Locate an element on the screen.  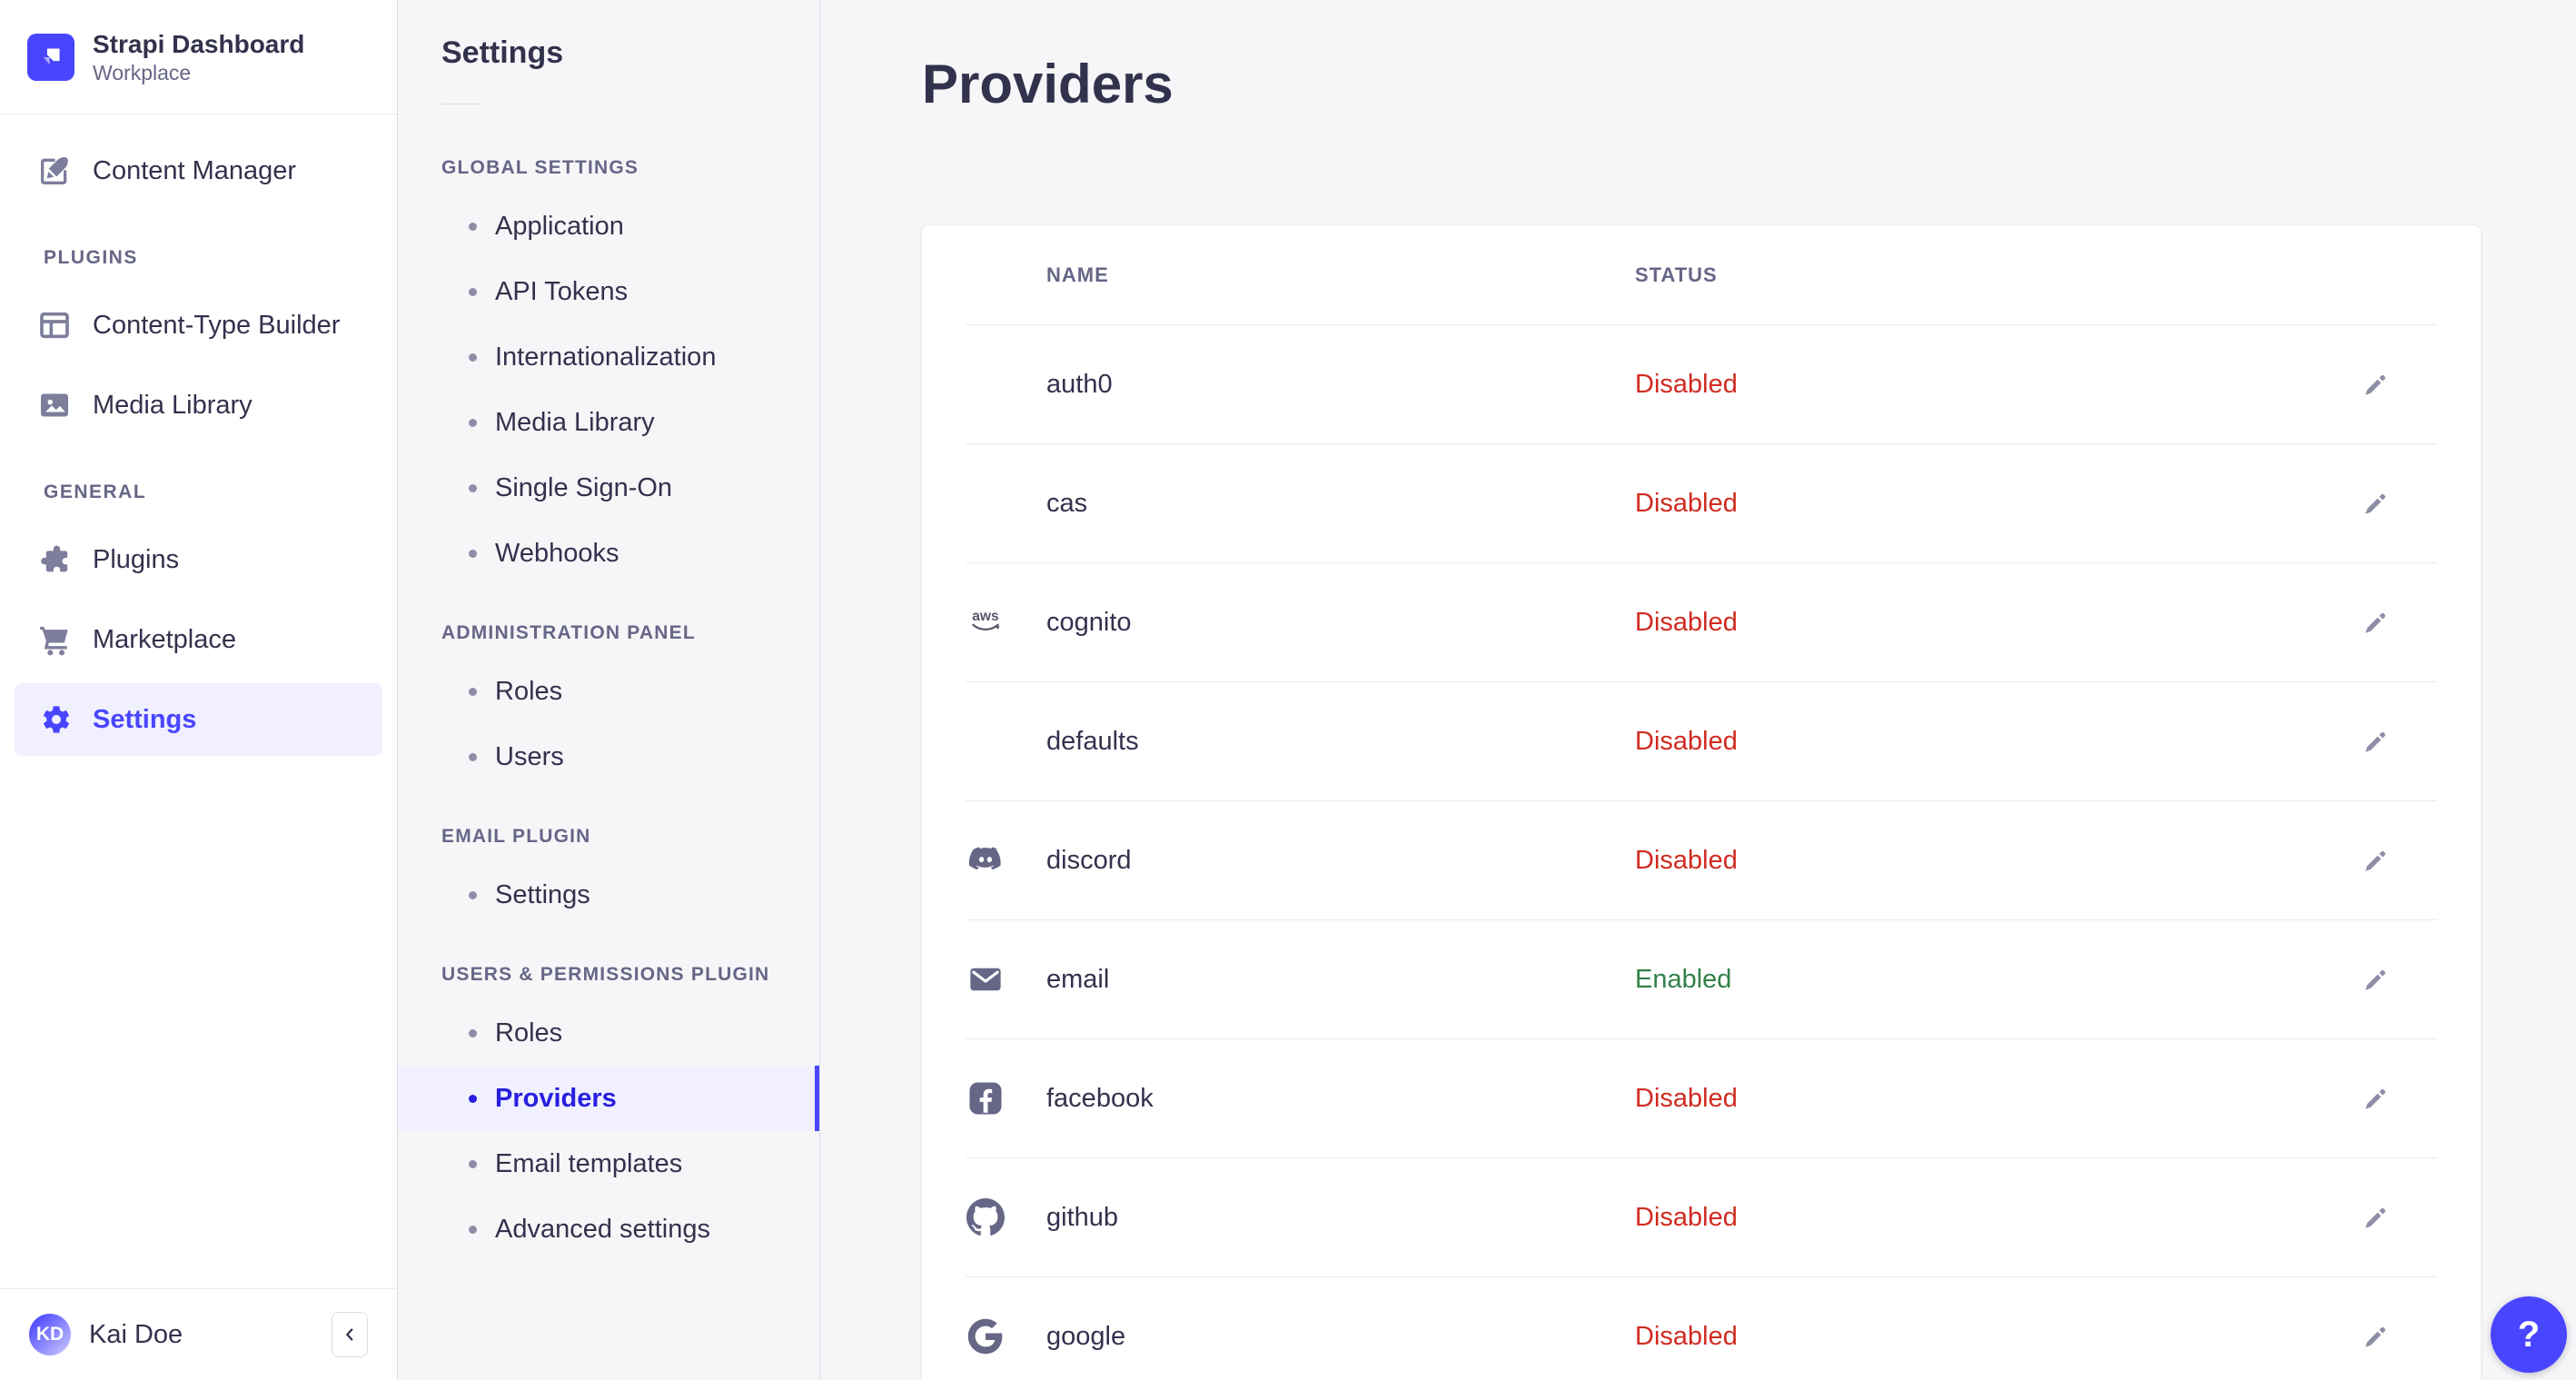
table-row-email: email Enabled is located at coordinates (1701, 979).